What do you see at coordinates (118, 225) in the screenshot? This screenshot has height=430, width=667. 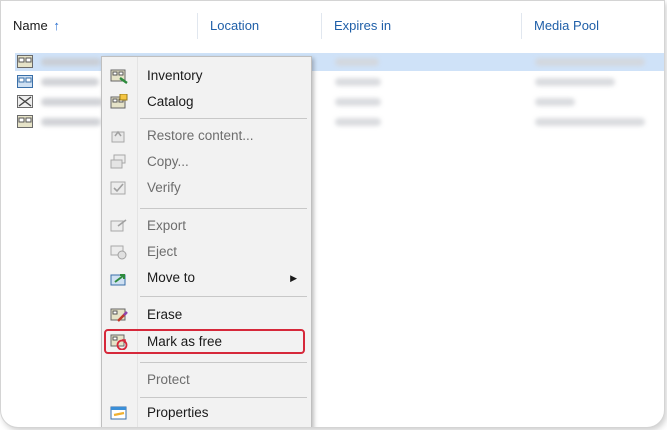 I see `export-icon` at bounding box center [118, 225].